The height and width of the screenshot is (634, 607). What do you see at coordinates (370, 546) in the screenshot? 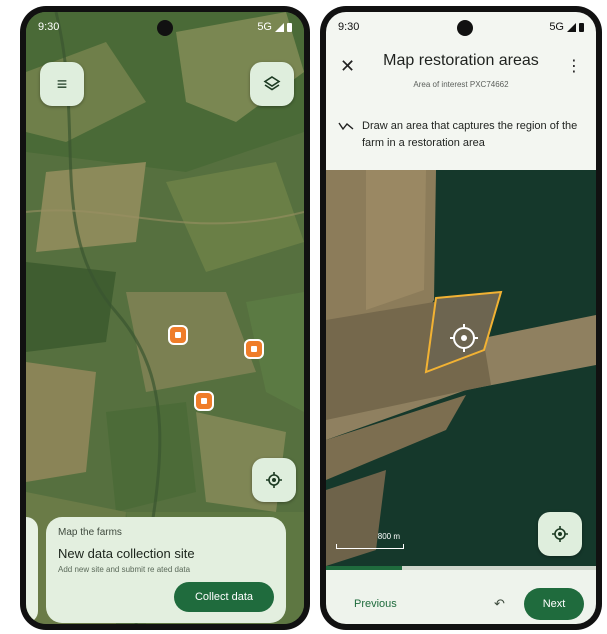
I see `scale-bar` at bounding box center [370, 546].